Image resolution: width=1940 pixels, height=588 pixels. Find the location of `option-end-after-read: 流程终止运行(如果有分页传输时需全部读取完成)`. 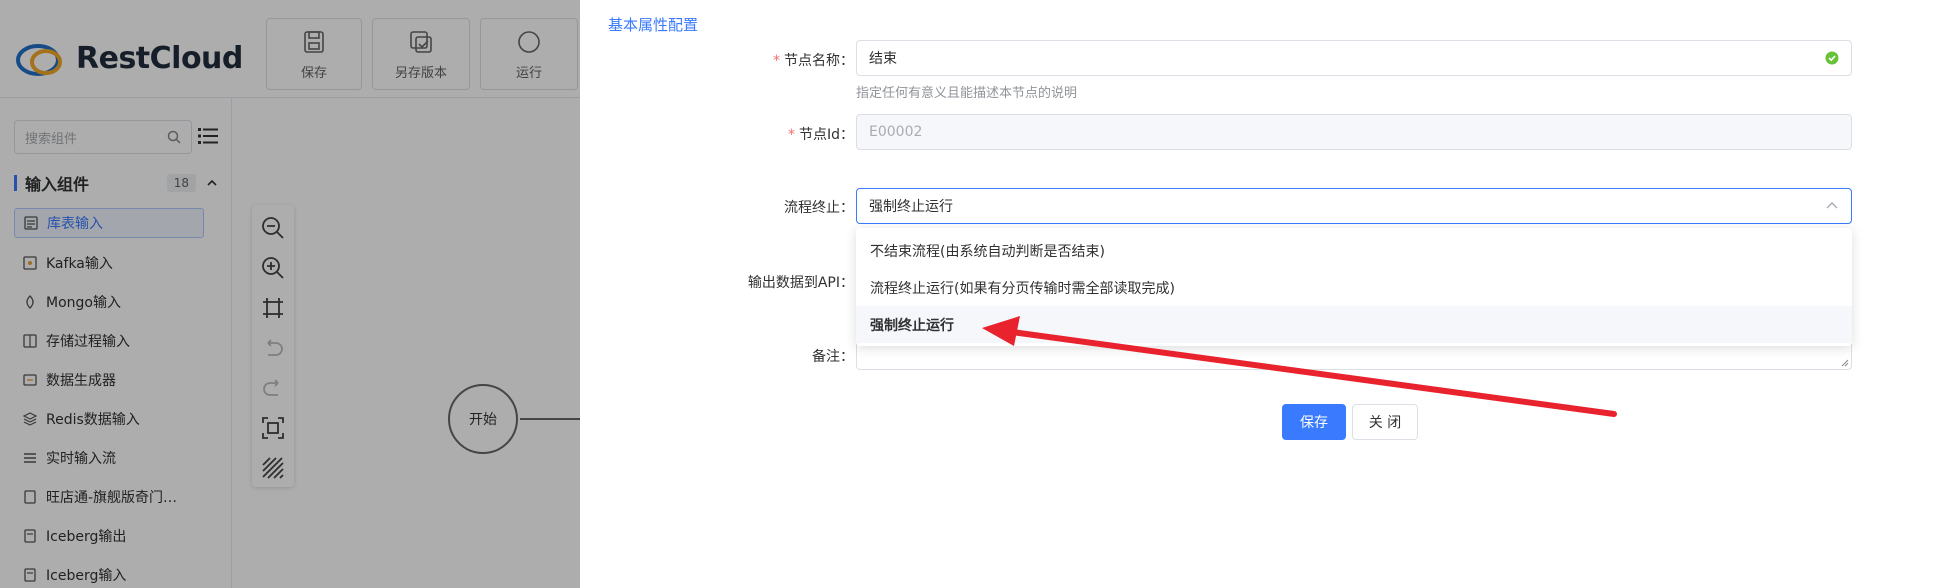

option-end-after-read: 流程终止运行(如果有分页传输时需全部读取完成) is located at coordinates (1354, 287).